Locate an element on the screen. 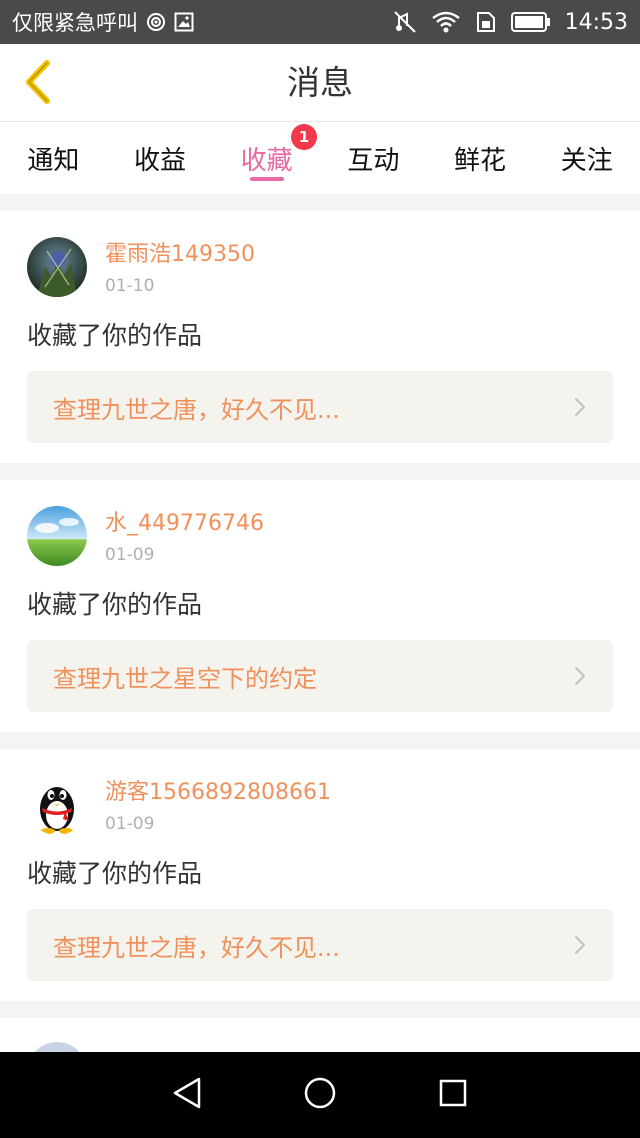 The width and height of the screenshot is (640, 1138). tab-earnings: 收益 is located at coordinates (160, 158).